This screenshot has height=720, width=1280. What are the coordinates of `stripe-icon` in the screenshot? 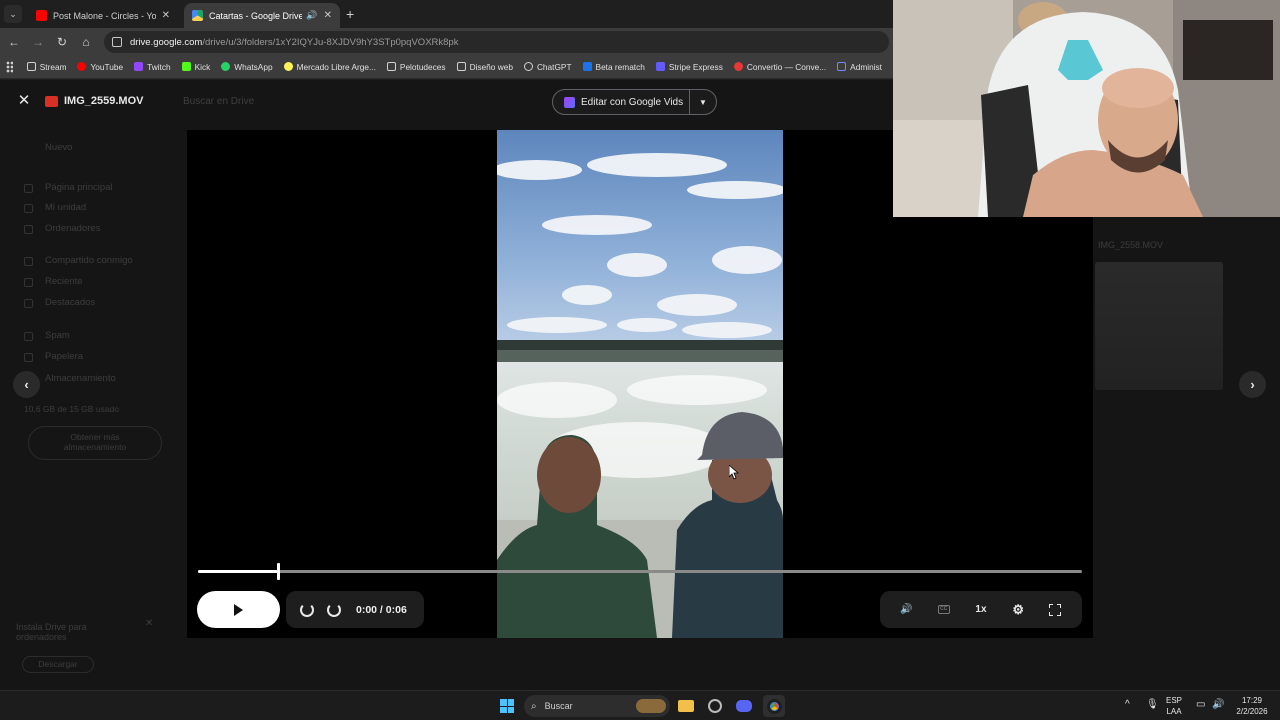 It's located at (660, 66).